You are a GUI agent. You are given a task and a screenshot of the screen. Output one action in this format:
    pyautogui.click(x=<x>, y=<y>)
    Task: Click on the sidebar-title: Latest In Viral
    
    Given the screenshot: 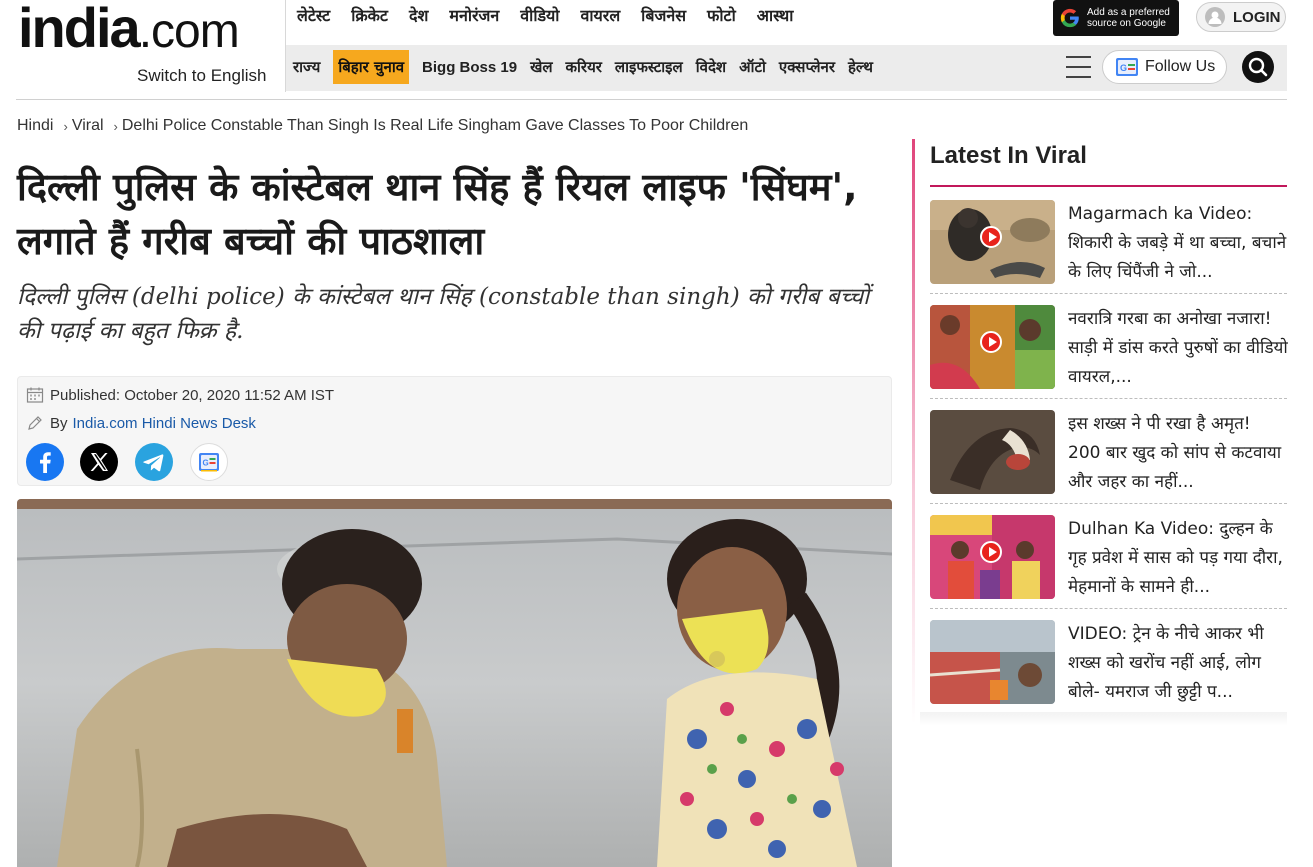 What is the action you would take?
    pyautogui.click(x=1008, y=155)
    